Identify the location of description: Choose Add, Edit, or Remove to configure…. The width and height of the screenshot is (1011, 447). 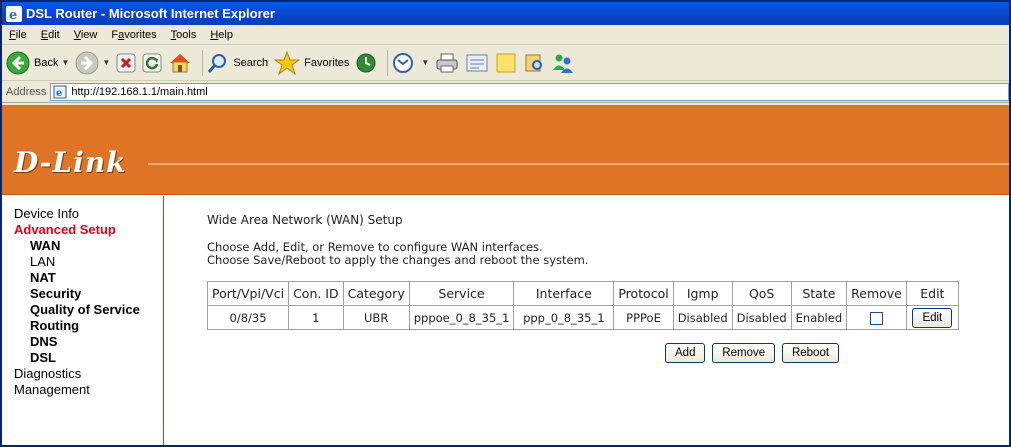
(602, 254).